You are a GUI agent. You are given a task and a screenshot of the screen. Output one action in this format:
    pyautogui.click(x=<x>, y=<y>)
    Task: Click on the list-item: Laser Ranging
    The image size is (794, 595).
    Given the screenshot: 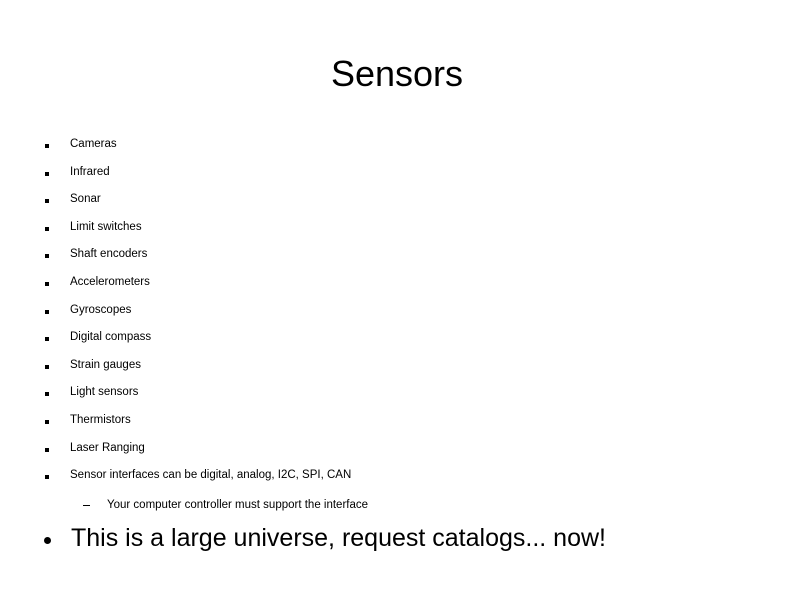 What is the action you would take?
    pyautogui.click(x=397, y=453)
    